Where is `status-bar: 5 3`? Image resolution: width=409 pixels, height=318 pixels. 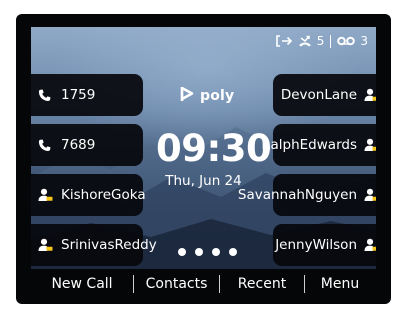
status-bar: 5 3 is located at coordinates (321, 41).